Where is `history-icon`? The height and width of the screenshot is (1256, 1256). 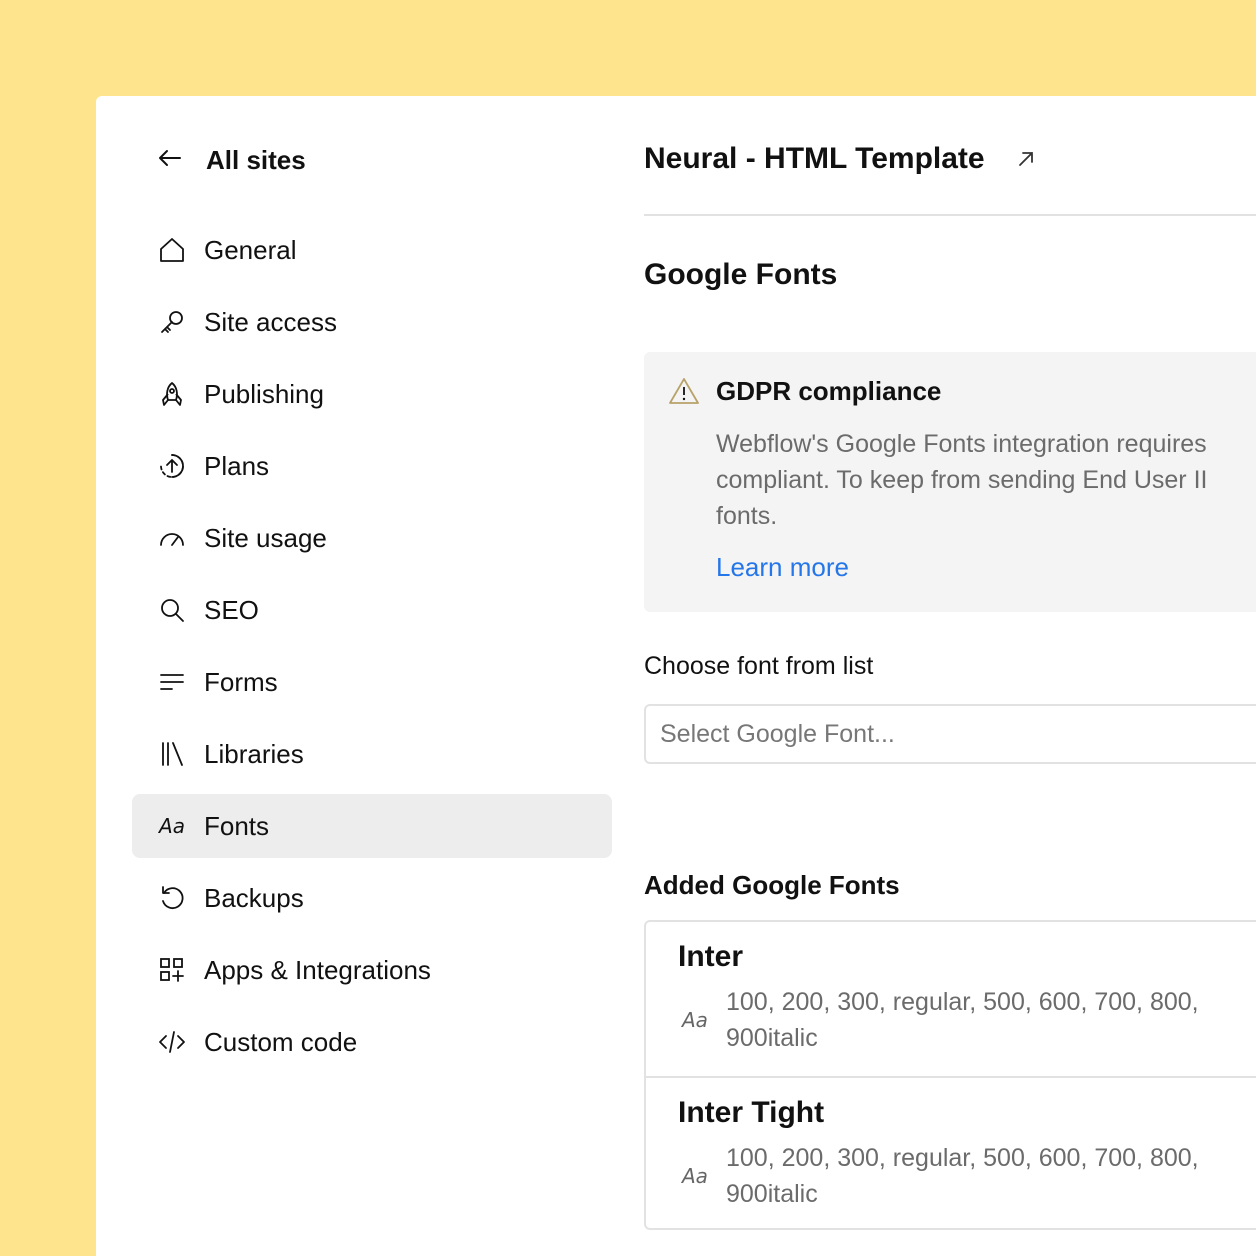 history-icon is located at coordinates (172, 898).